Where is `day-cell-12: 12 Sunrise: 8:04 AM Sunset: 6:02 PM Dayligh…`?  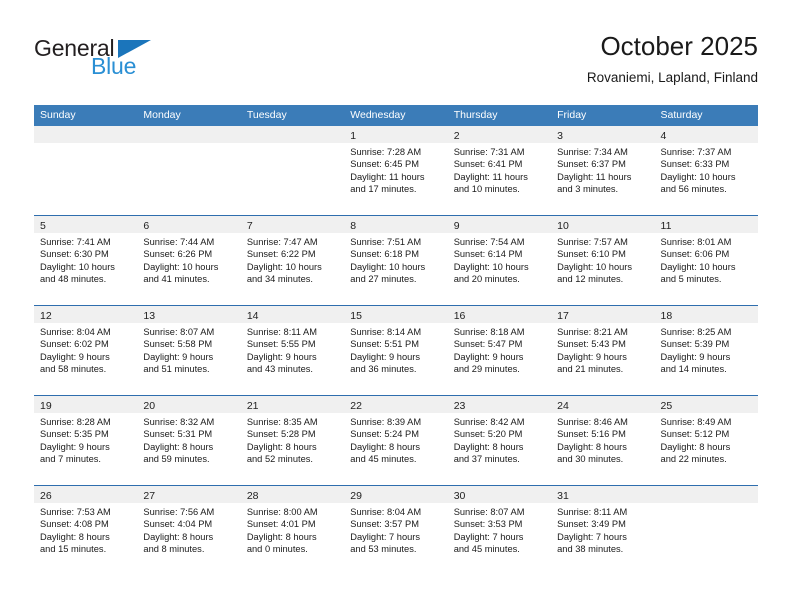
day-cell-12: 12 Sunrise: 8:04 AM Sunset: 6:02 PM Dayligh… is located at coordinates (86, 350).